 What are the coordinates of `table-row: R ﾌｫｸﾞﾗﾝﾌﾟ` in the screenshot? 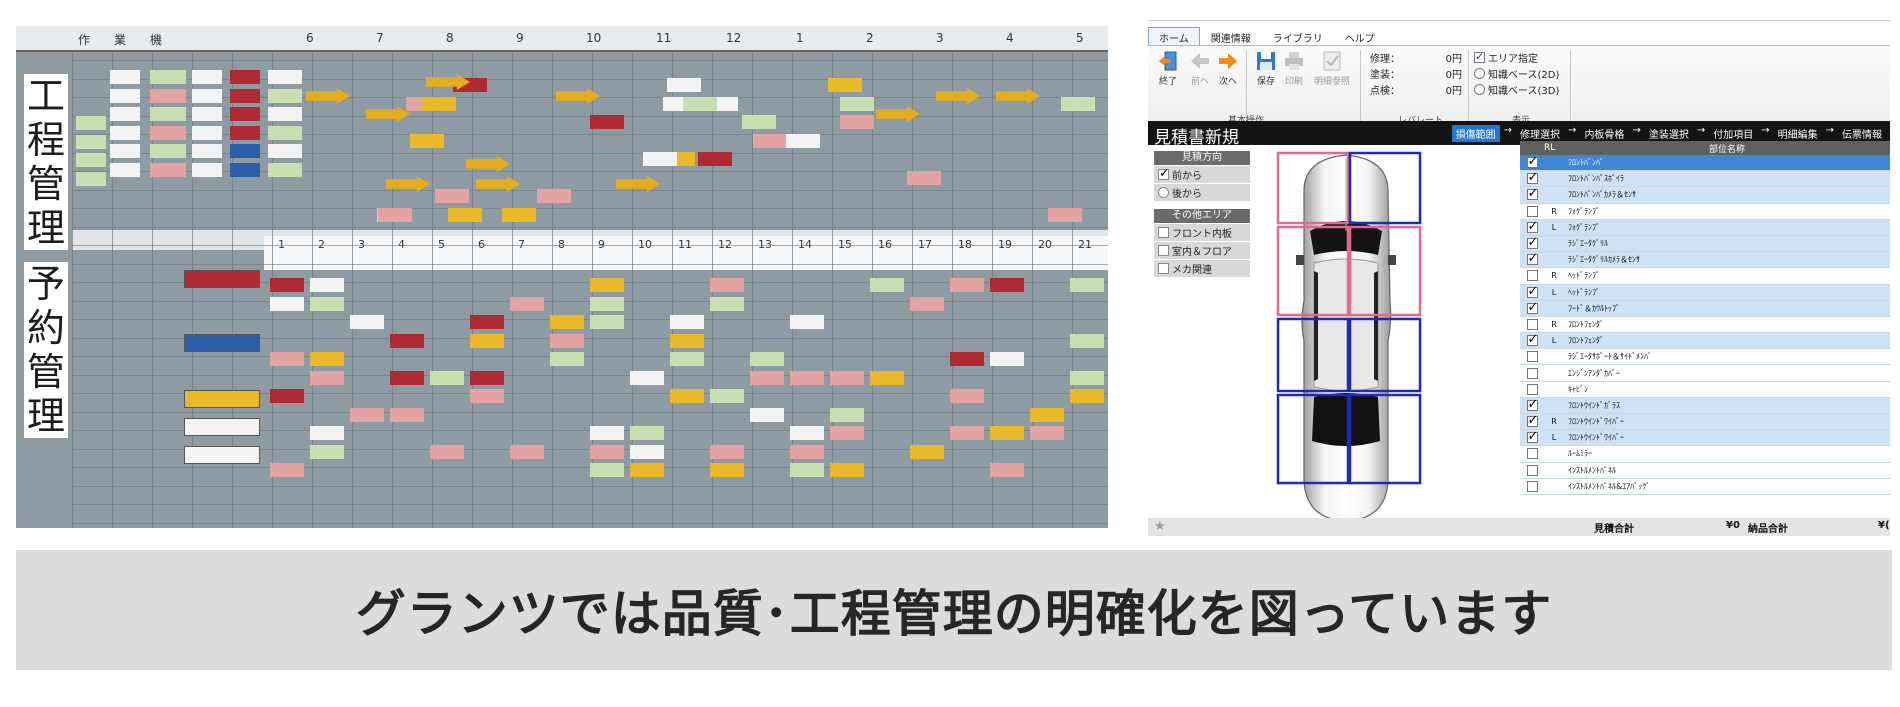 It's located at (1705, 212).